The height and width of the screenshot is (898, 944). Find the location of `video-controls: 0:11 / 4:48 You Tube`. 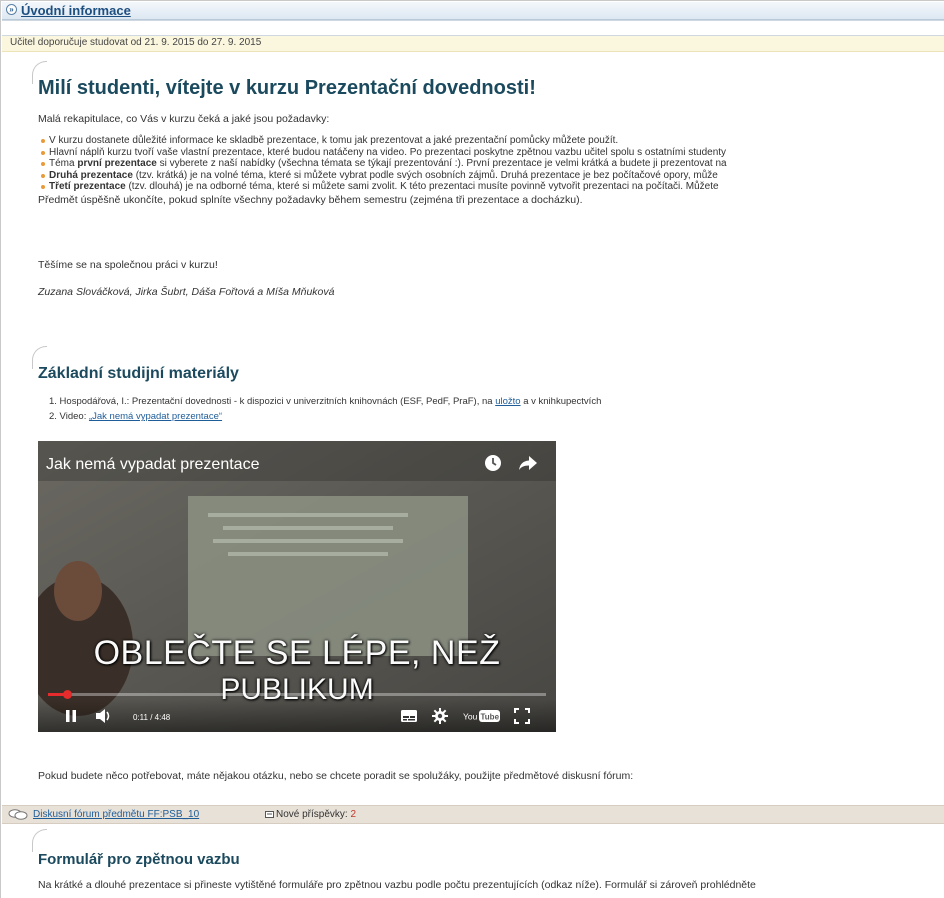

video-controls: 0:11 / 4:48 You Tube is located at coordinates (297, 715).